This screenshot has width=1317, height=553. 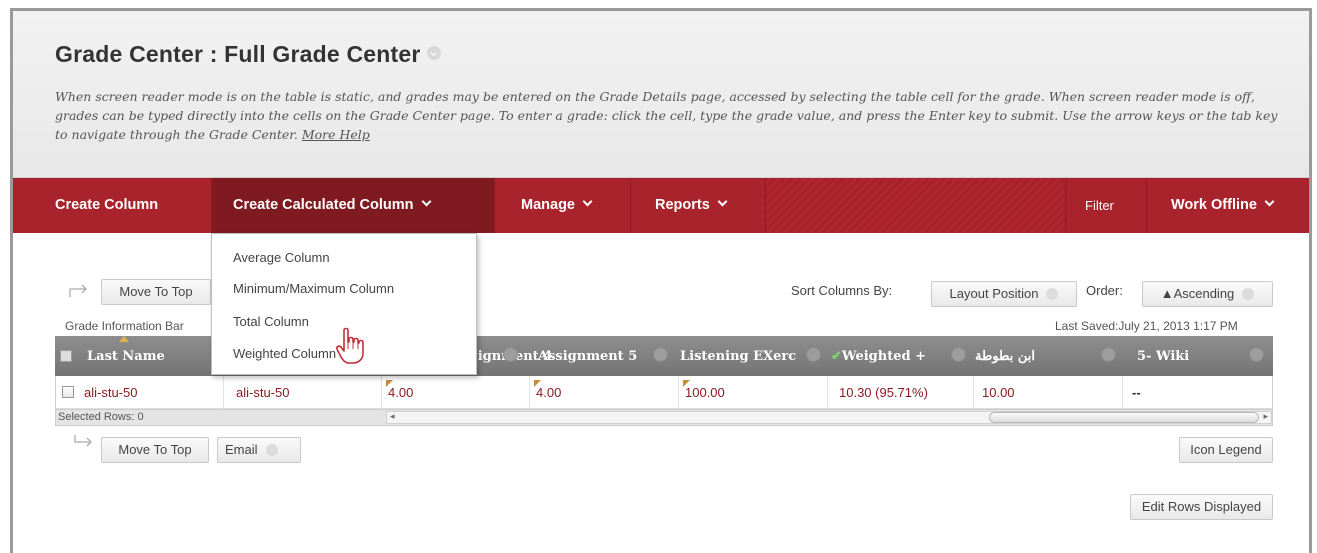 I want to click on manage-menu: Manage, so click(x=557, y=205).